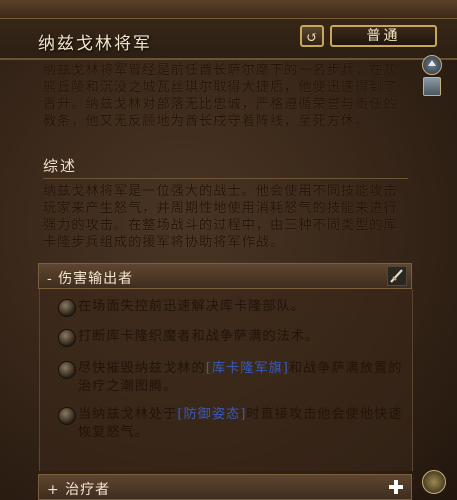 This screenshot has width=457, height=500. Describe the element at coordinates (211, 414) in the screenshot. I see `spell-link-defensive-stance: [防御姿态]` at that location.